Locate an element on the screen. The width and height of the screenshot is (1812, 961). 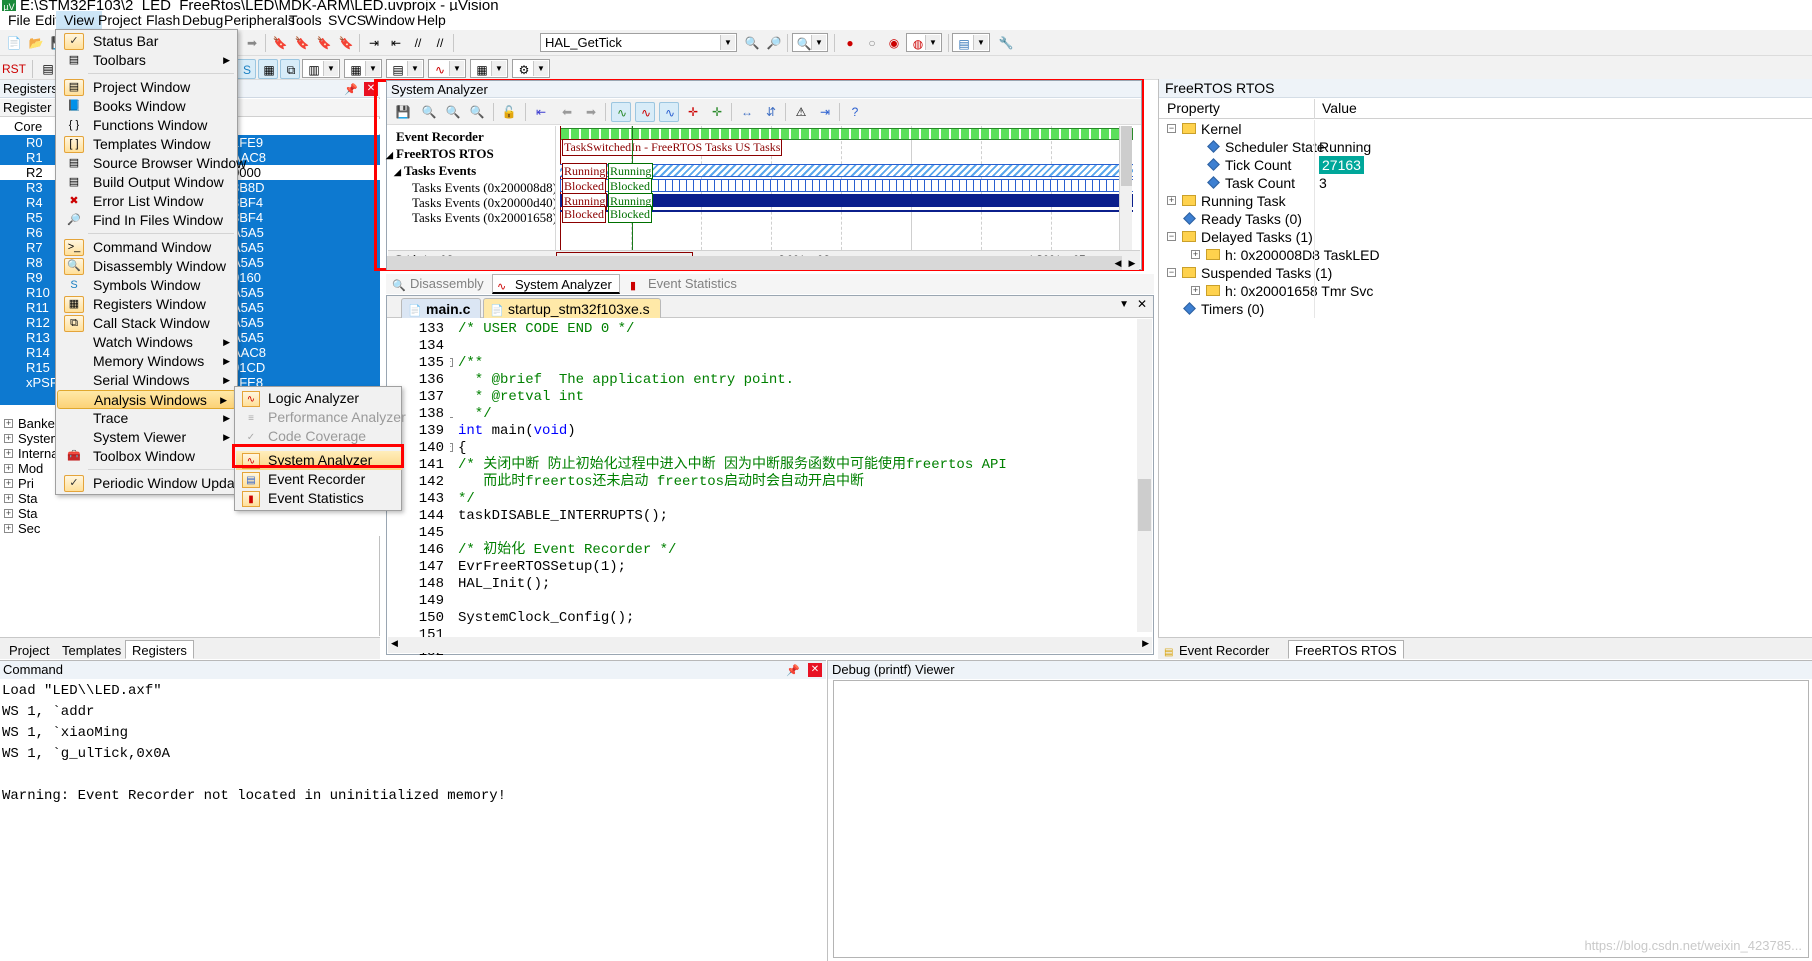
rtos-property-row: + Running Task is located at coordinates (1485, 201).